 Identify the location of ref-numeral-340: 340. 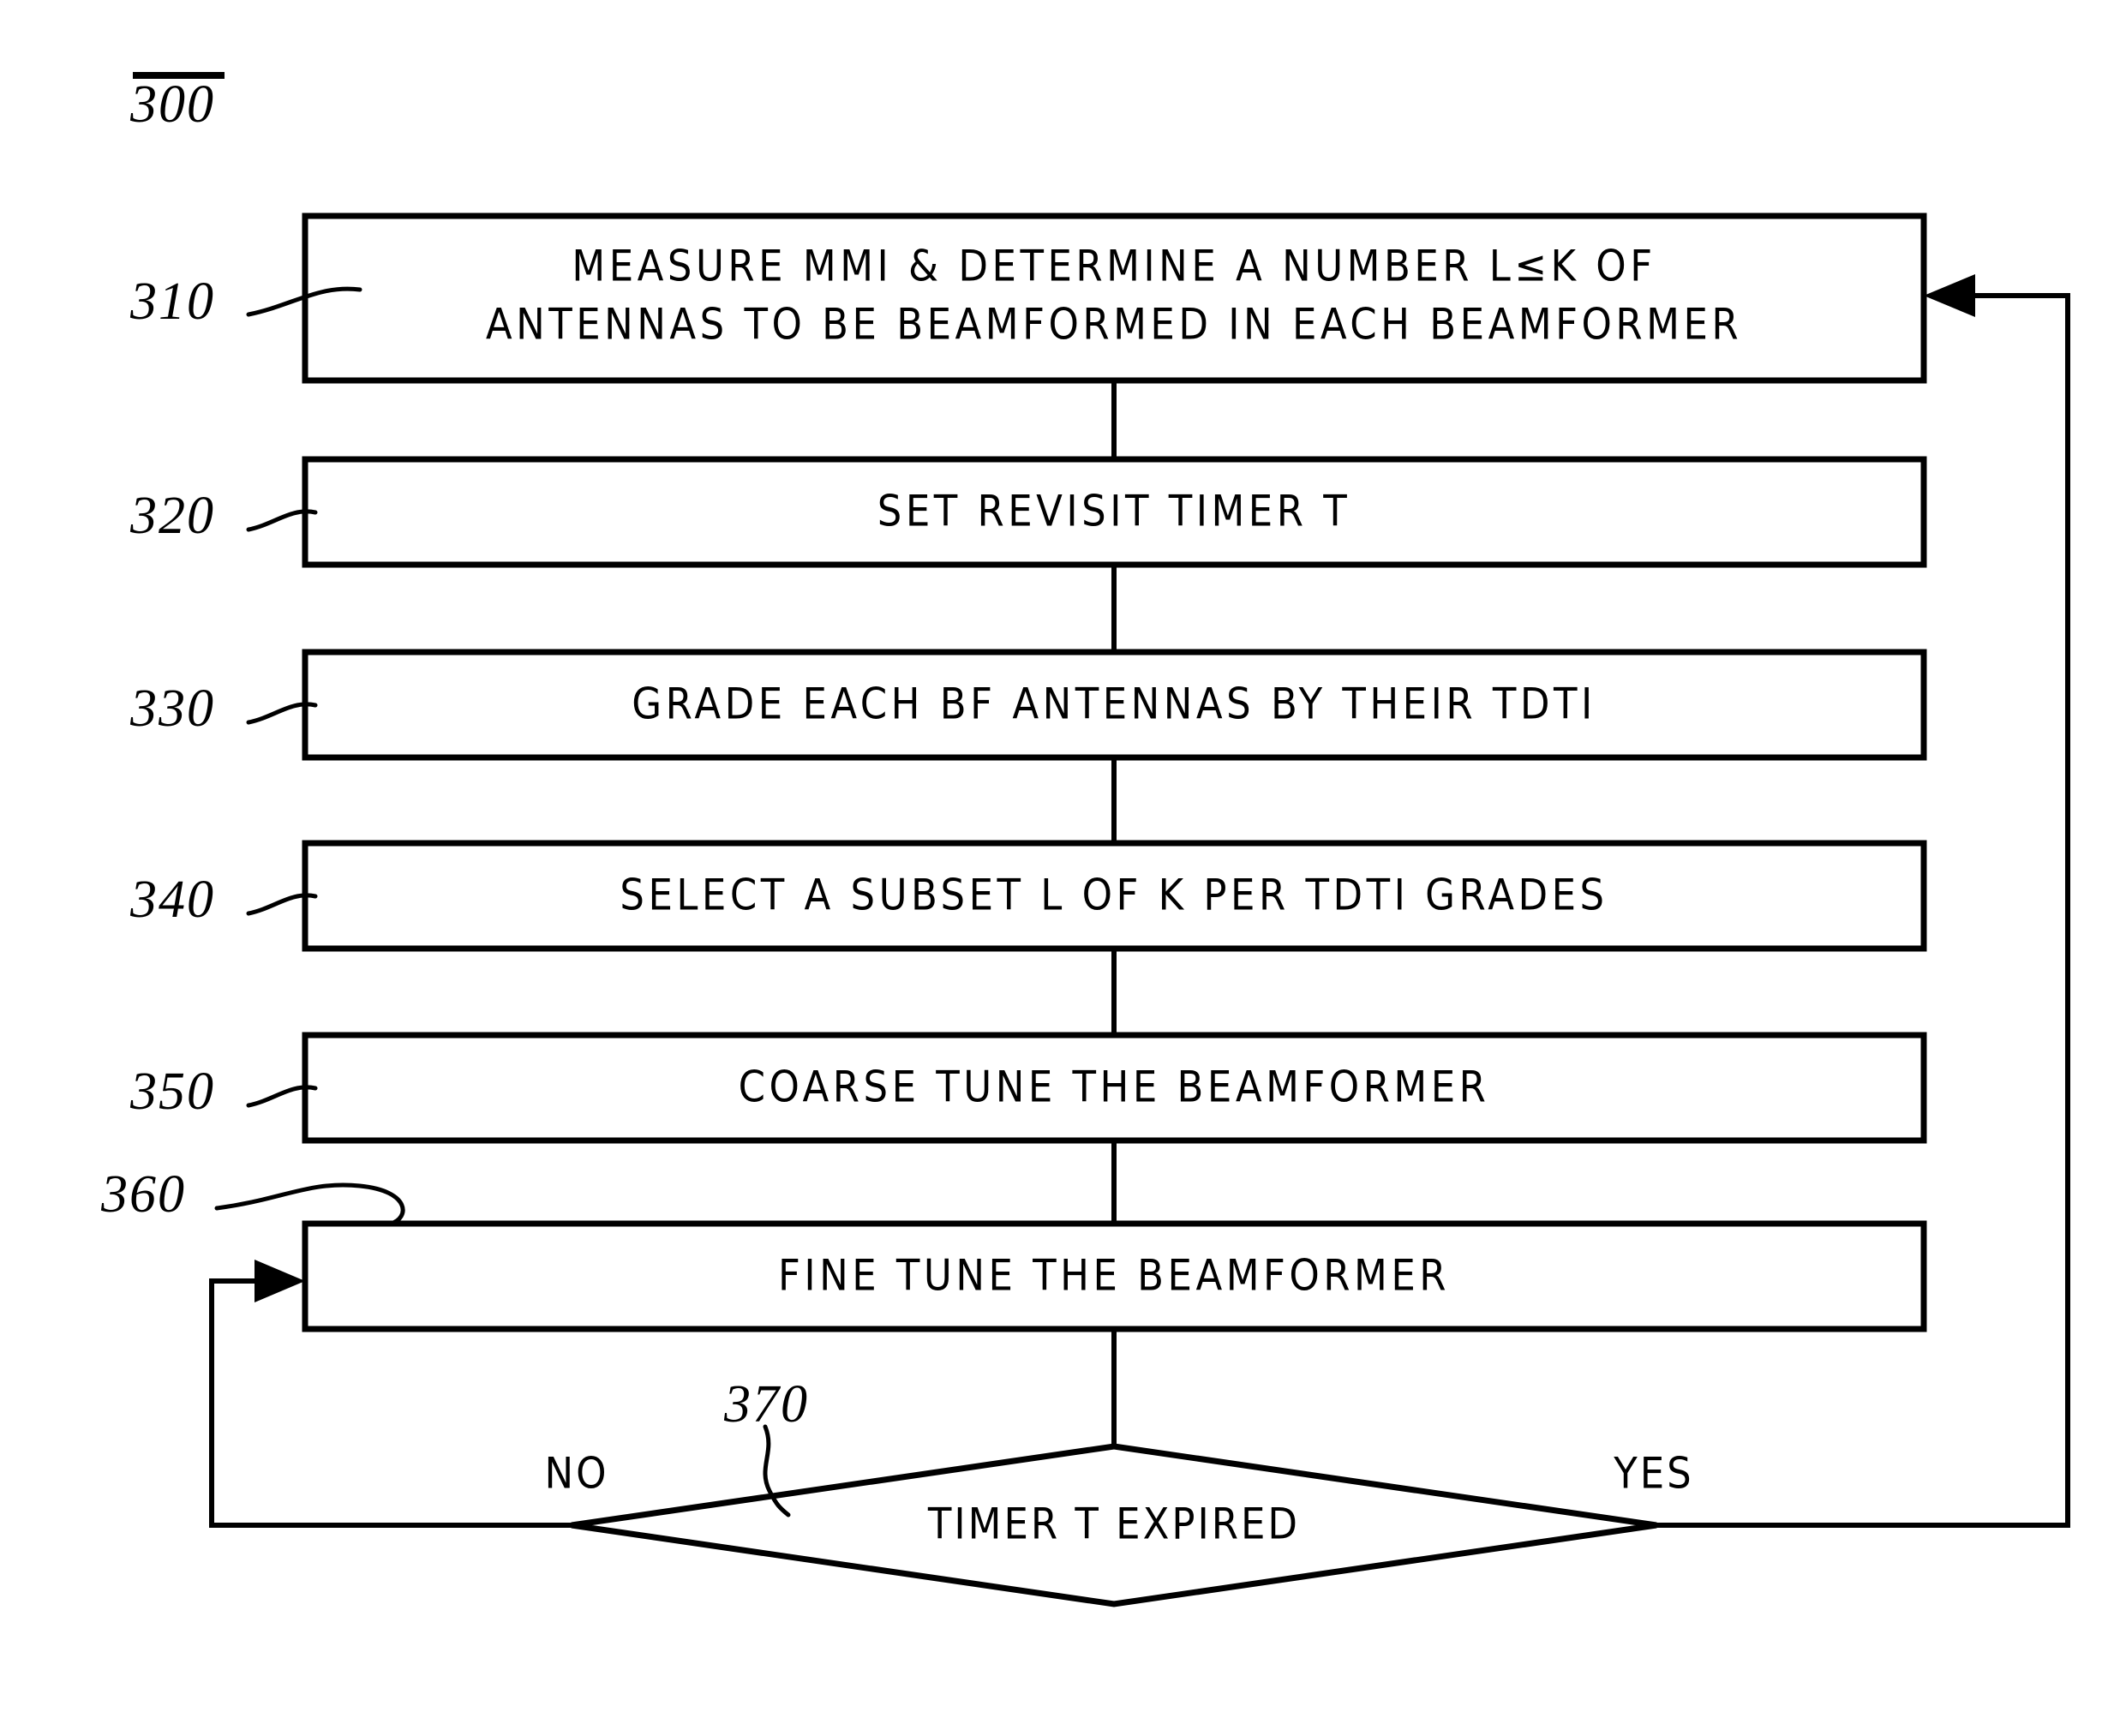
(172, 900).